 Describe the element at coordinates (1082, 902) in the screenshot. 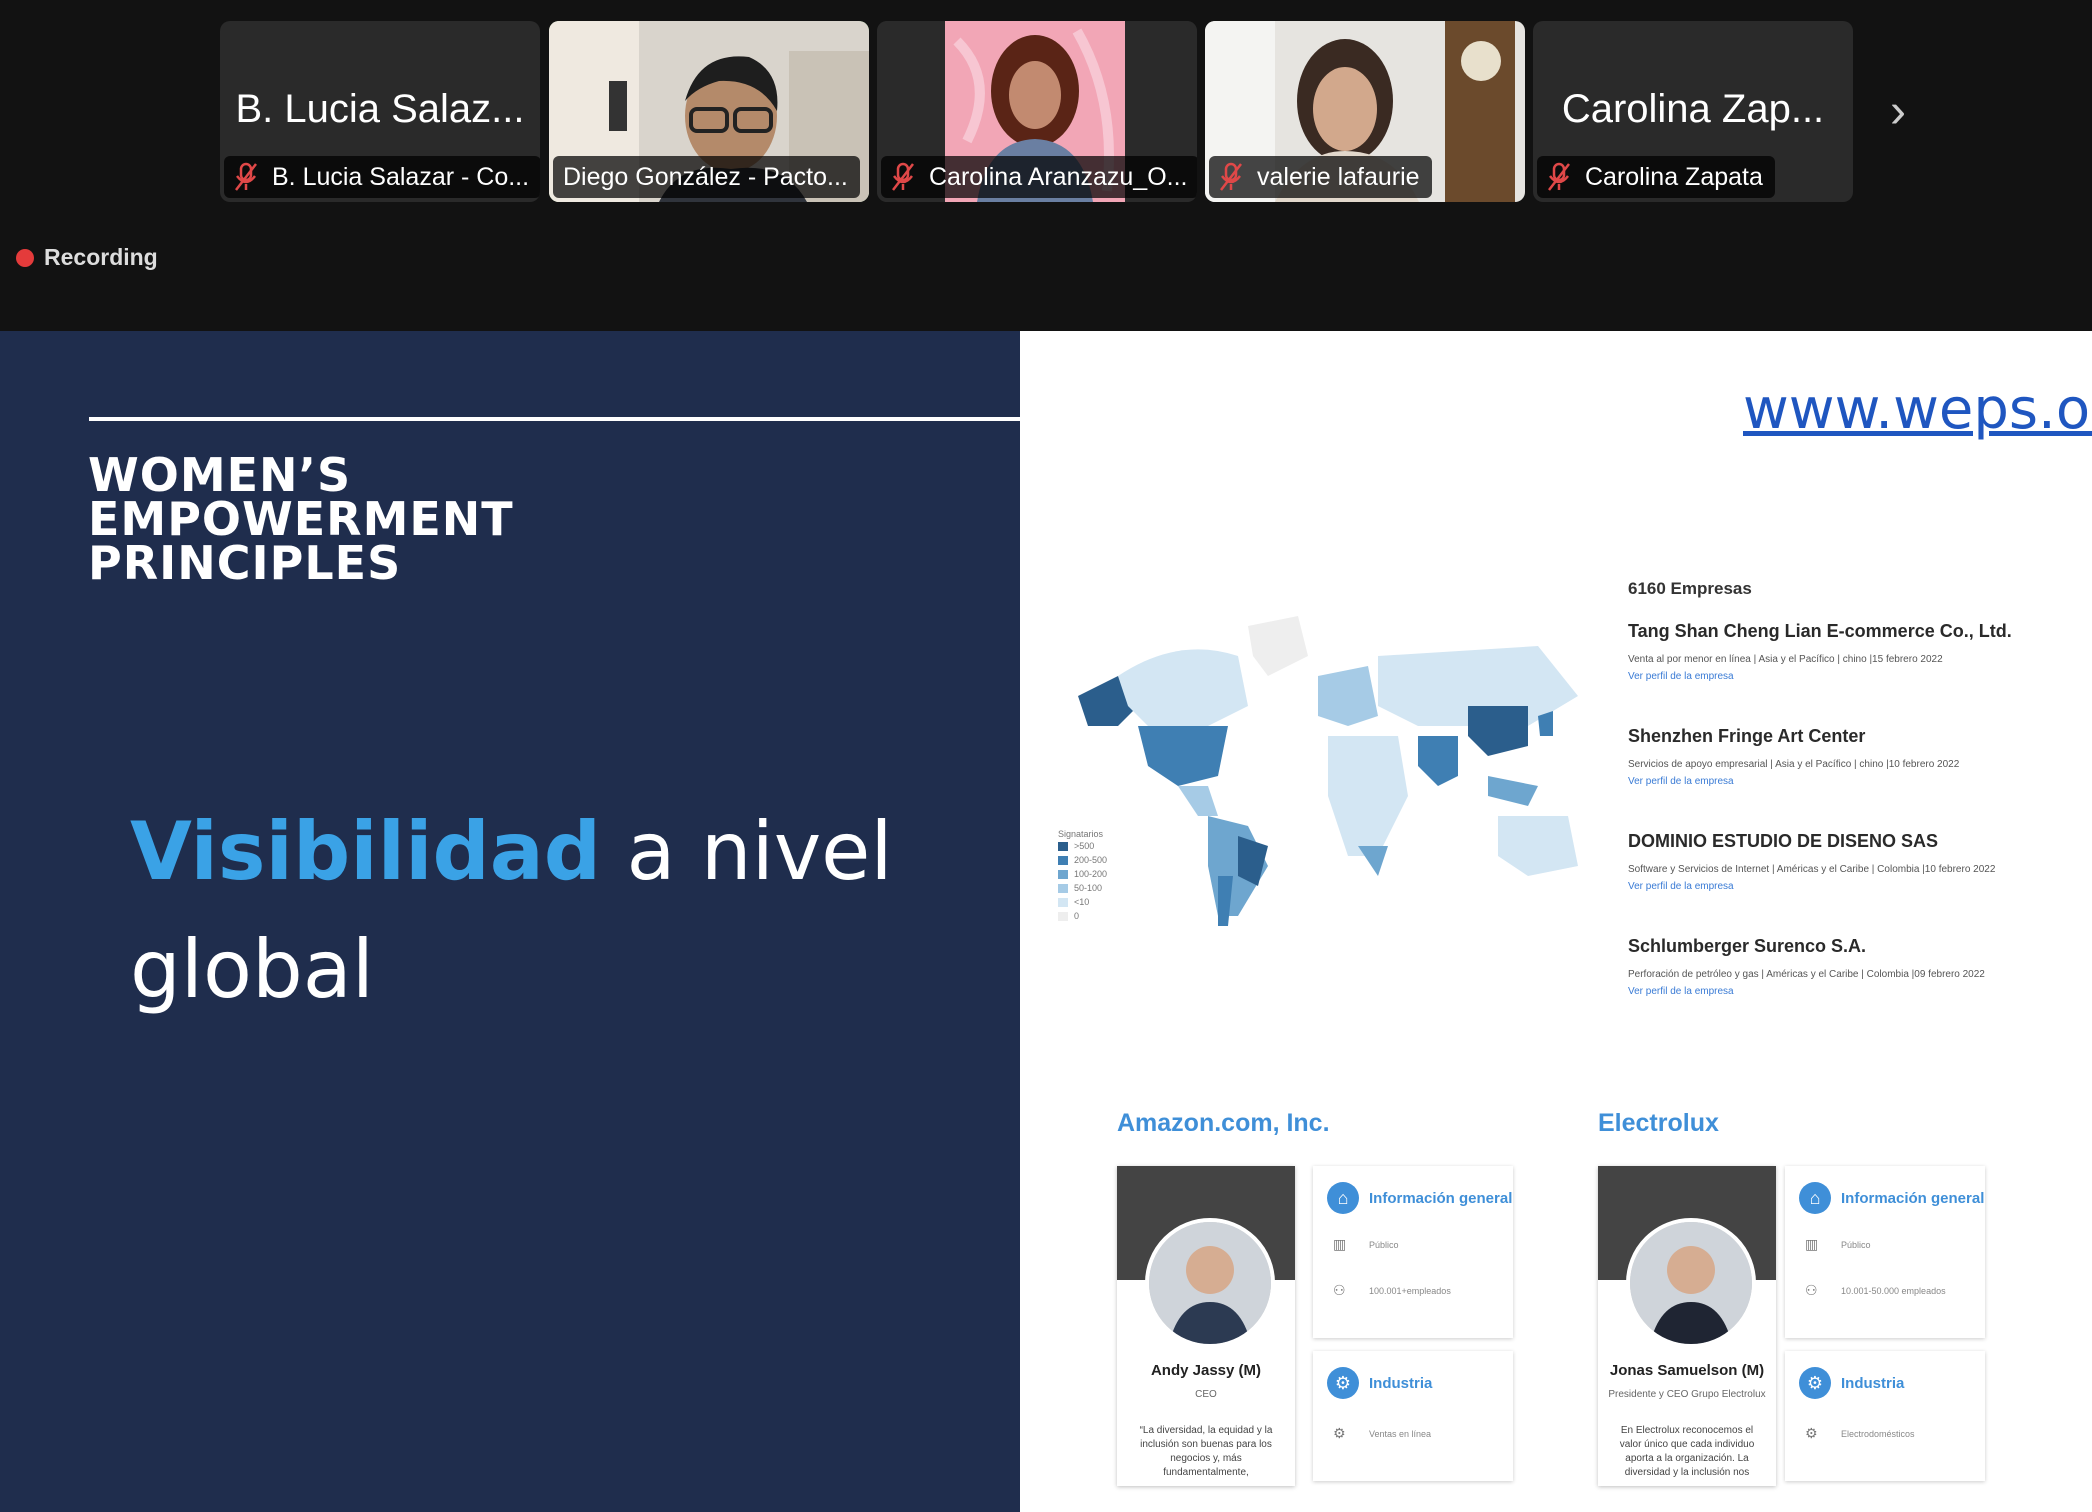

I see `legend-item: <10` at that location.